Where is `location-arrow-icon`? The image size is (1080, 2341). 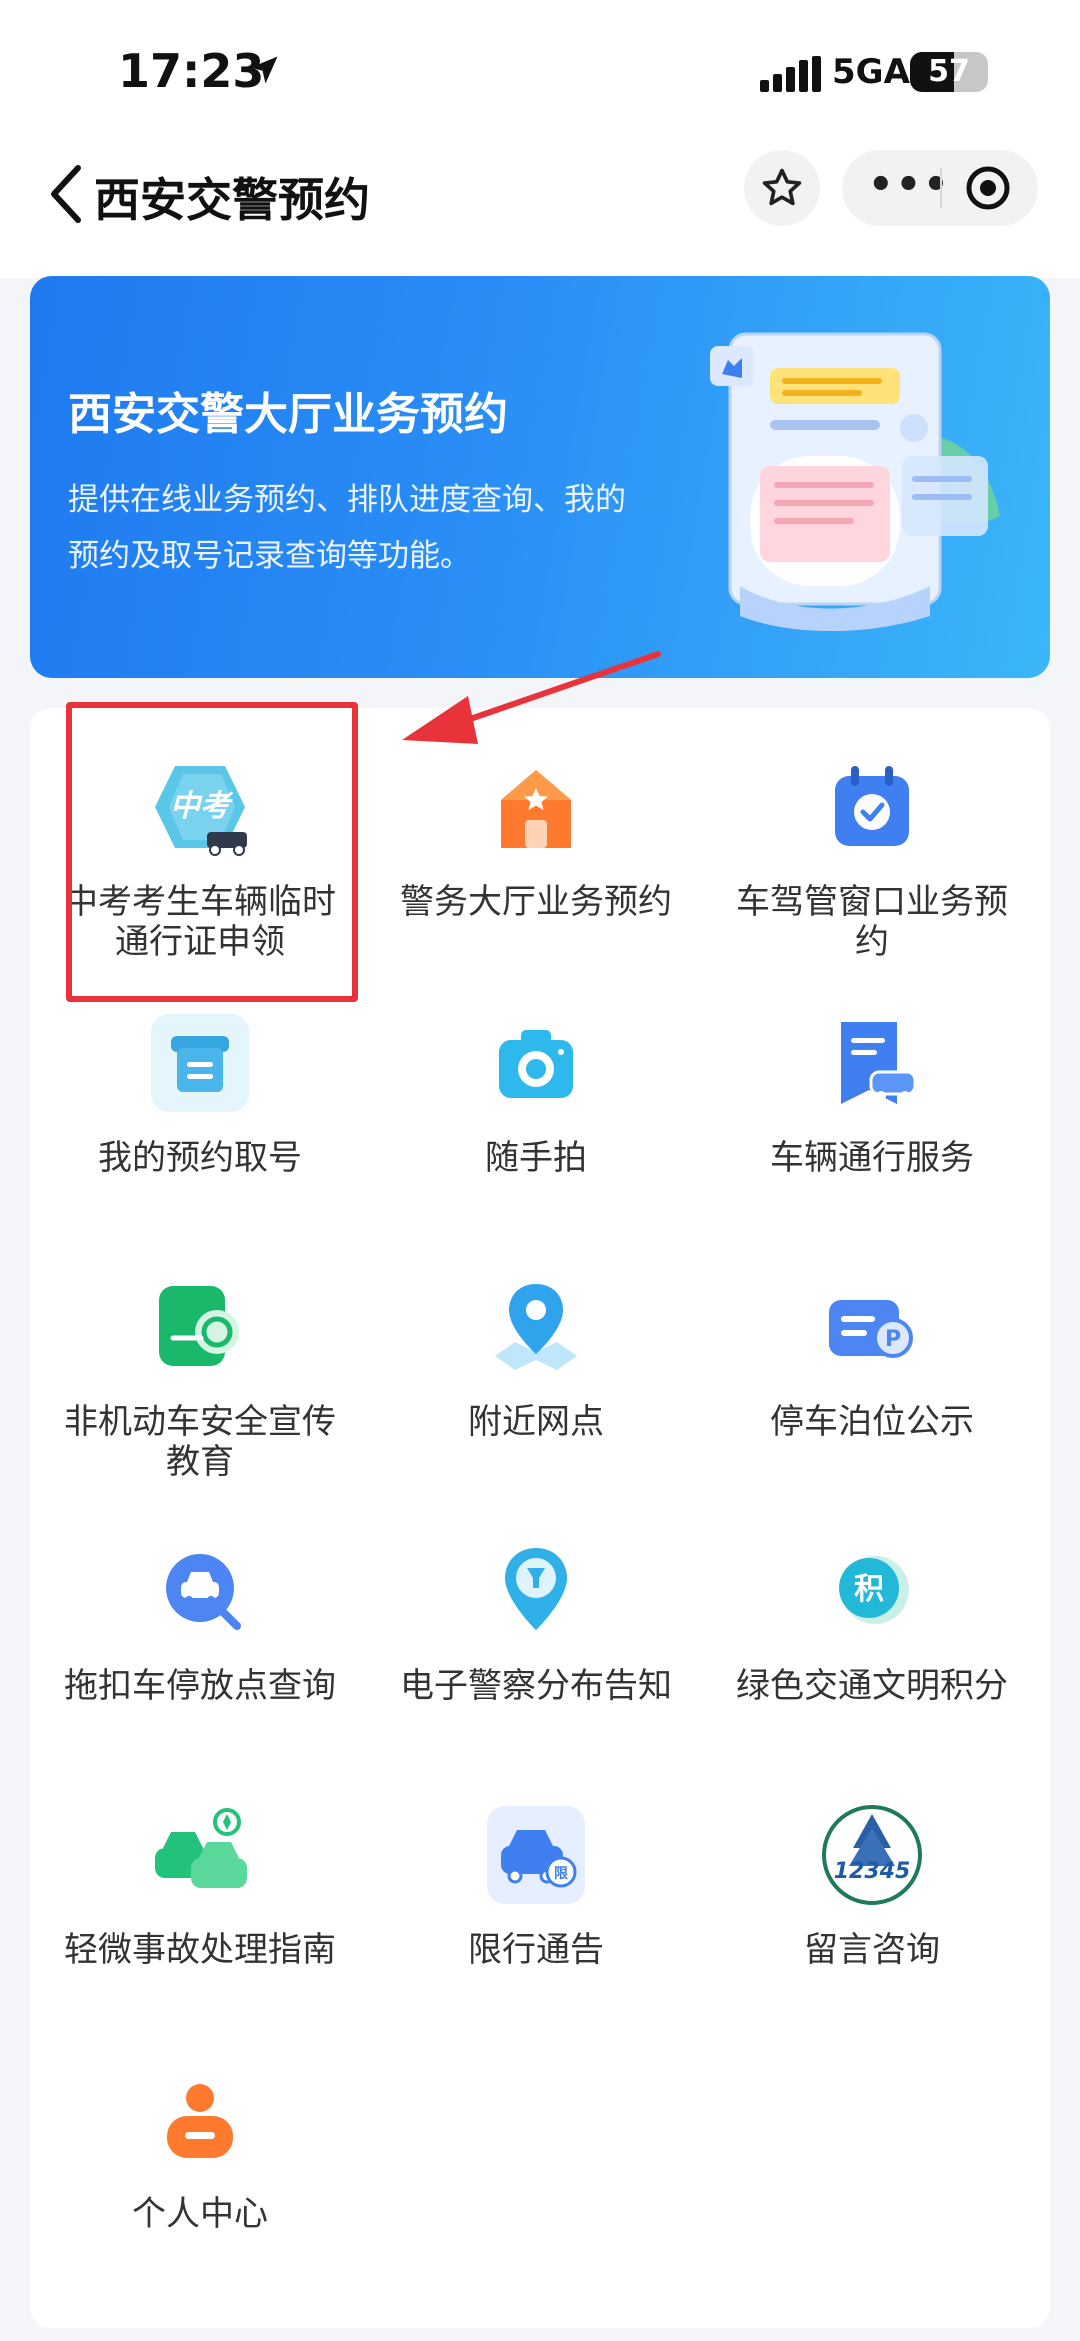
location-arrow-icon is located at coordinates (264, 70).